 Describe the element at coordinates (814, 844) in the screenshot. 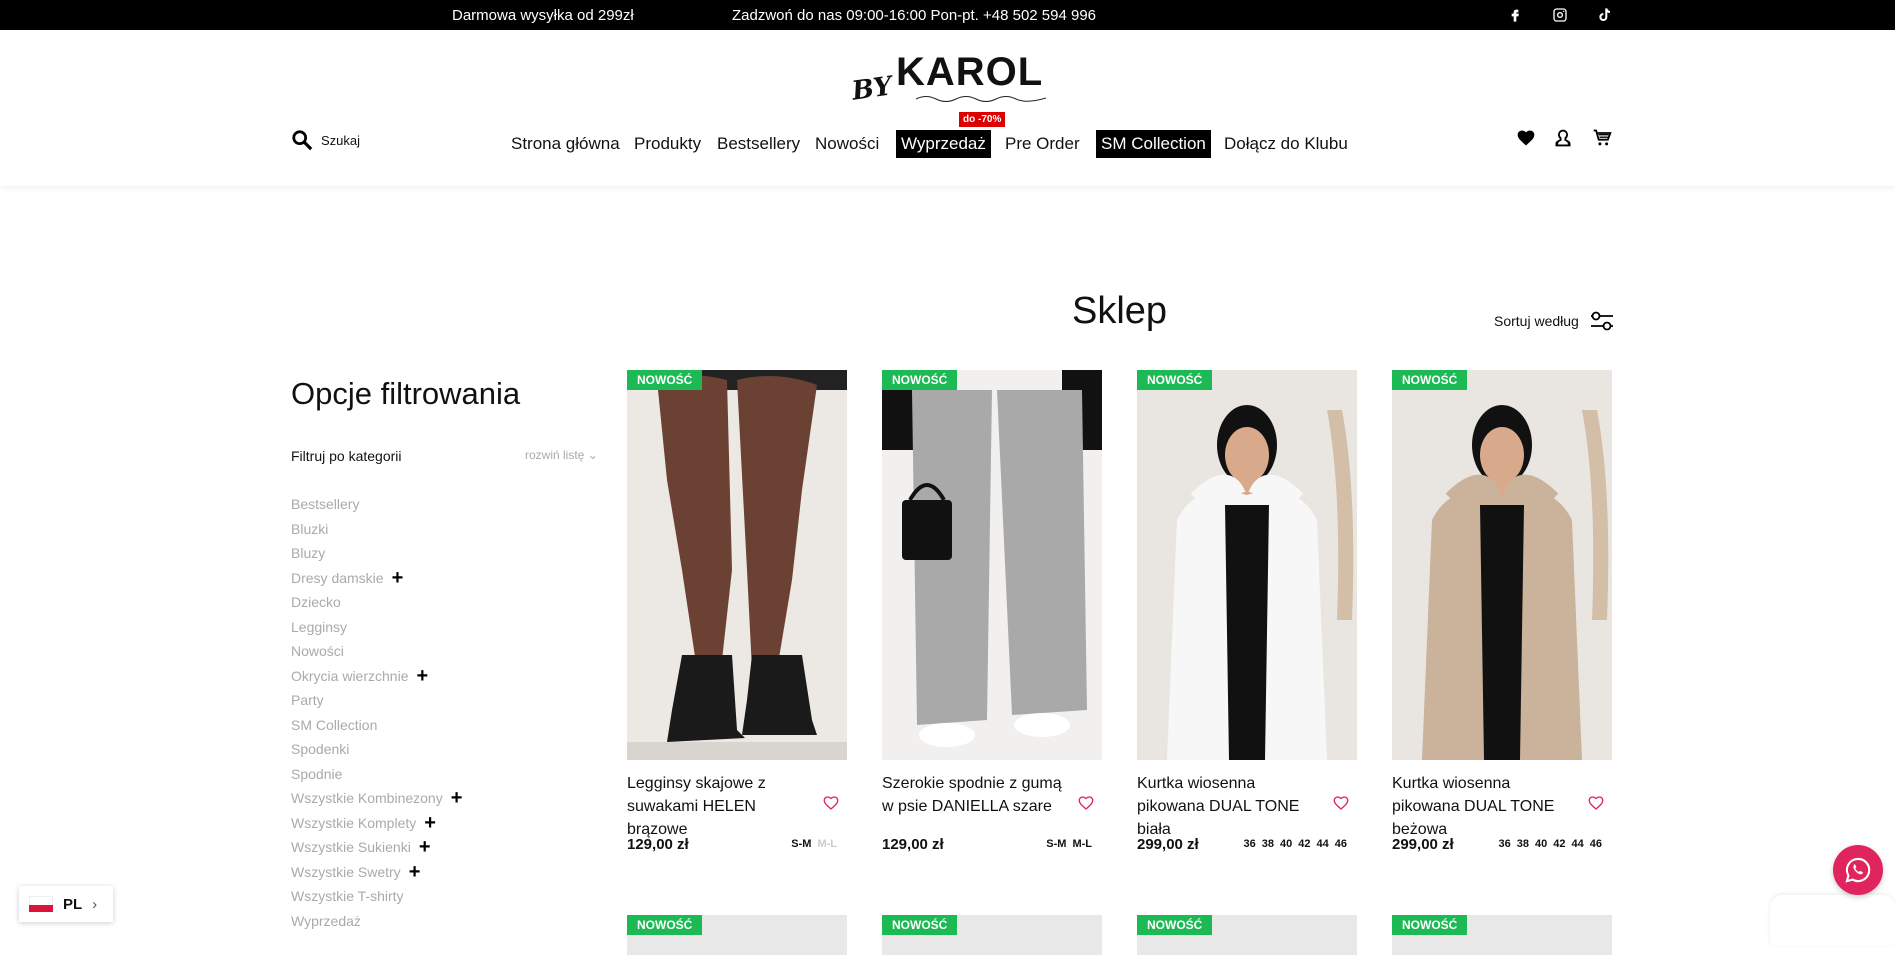

I see `size-list: S-M M-L` at that location.